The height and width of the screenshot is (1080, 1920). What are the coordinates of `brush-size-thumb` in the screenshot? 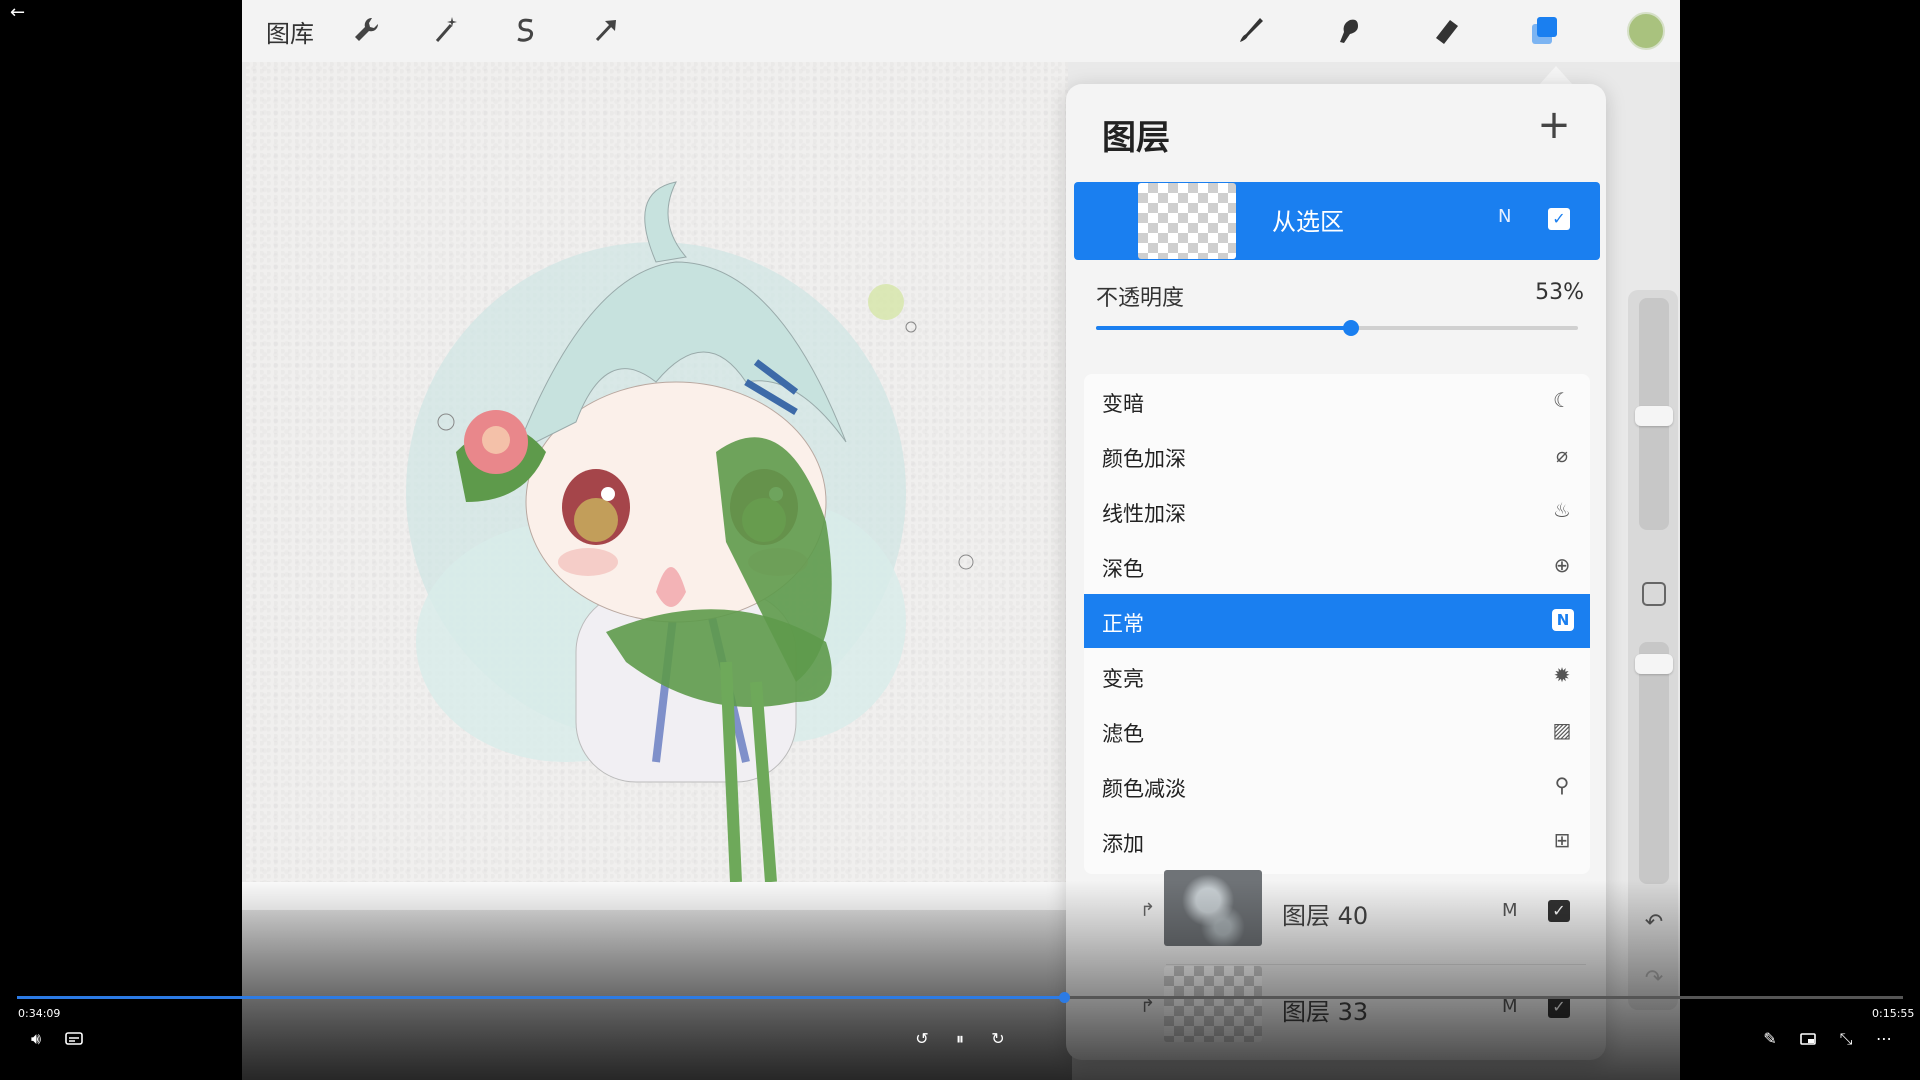 It's located at (1654, 416).